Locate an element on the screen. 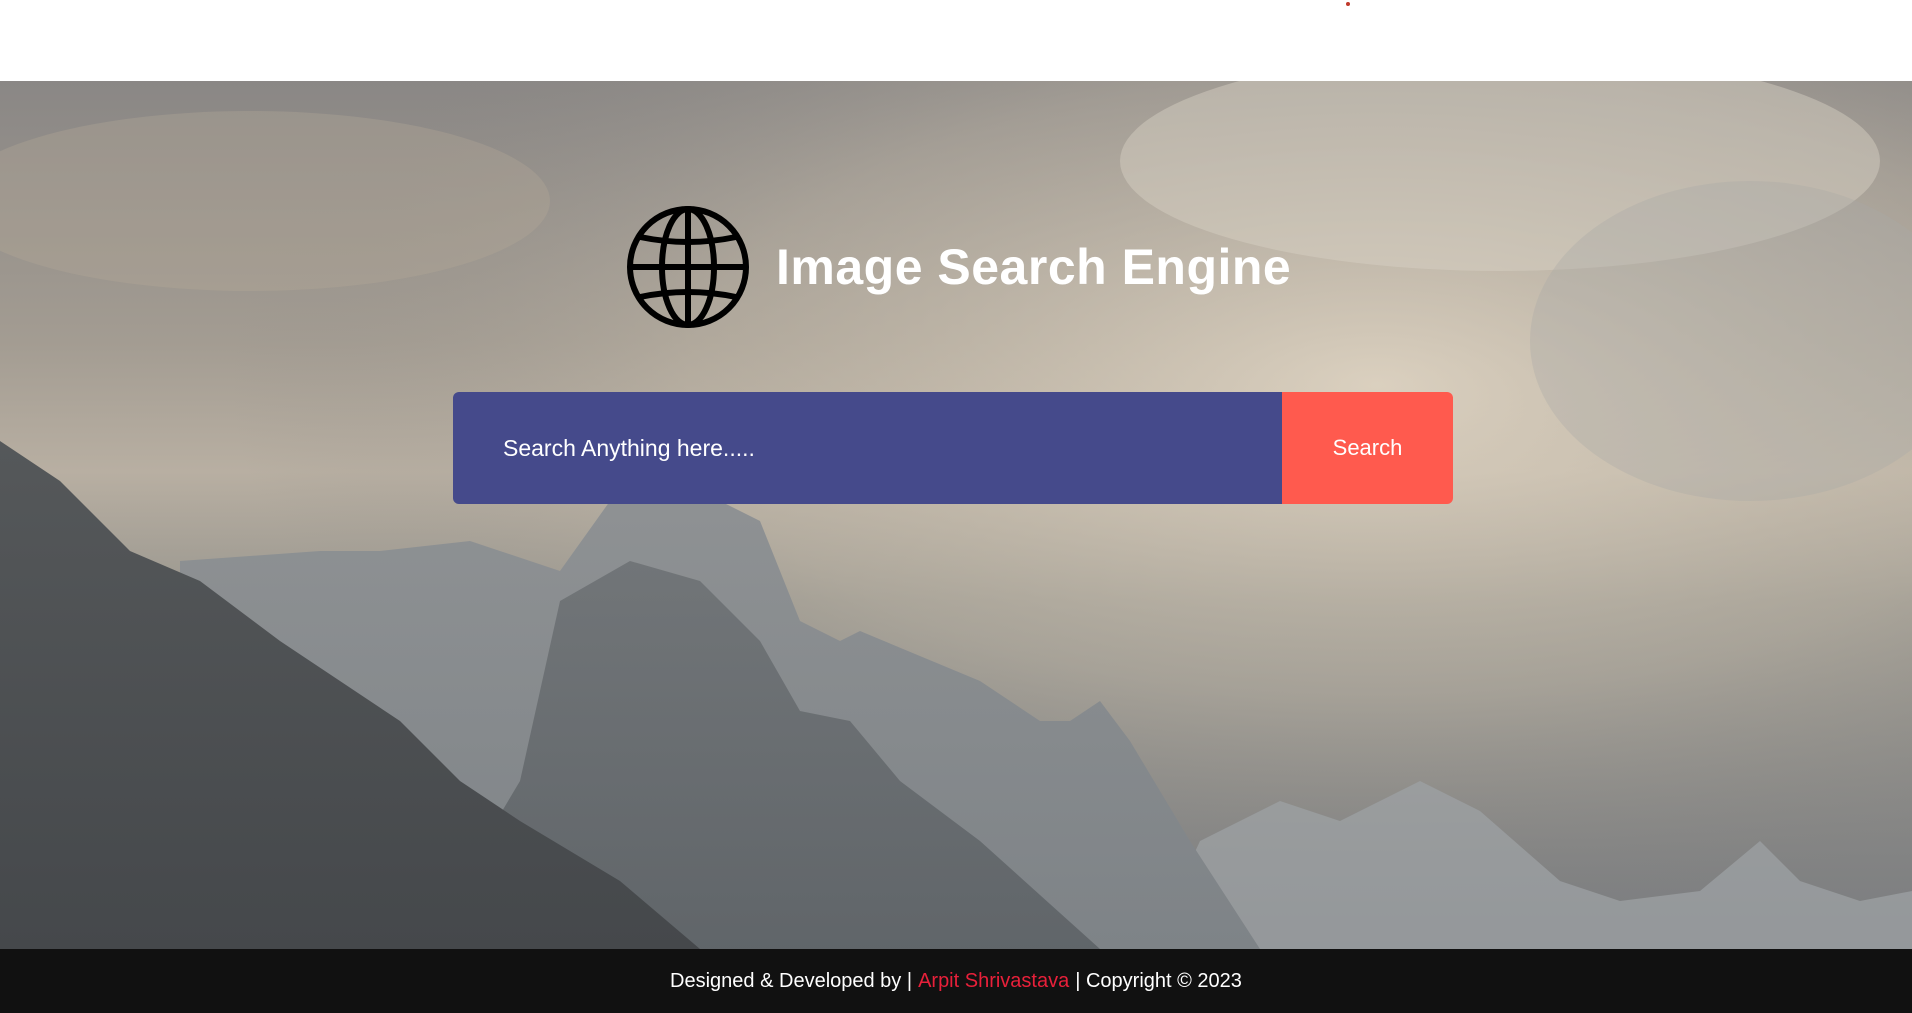  search-form: Search is located at coordinates (953, 448).